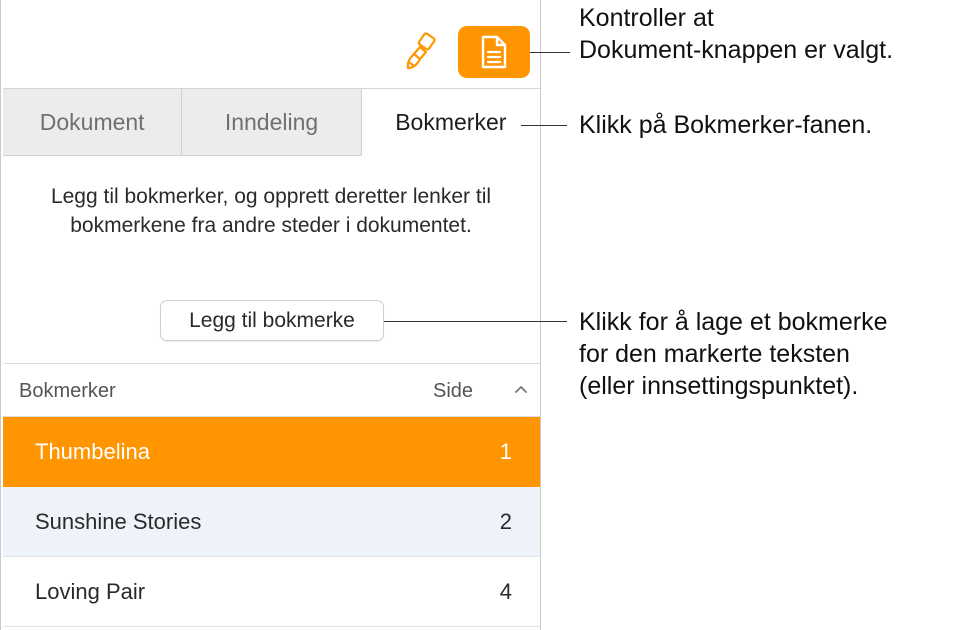 The height and width of the screenshot is (630, 955). What do you see at coordinates (453, 391) in the screenshot?
I see `column-header-page: Side` at bounding box center [453, 391].